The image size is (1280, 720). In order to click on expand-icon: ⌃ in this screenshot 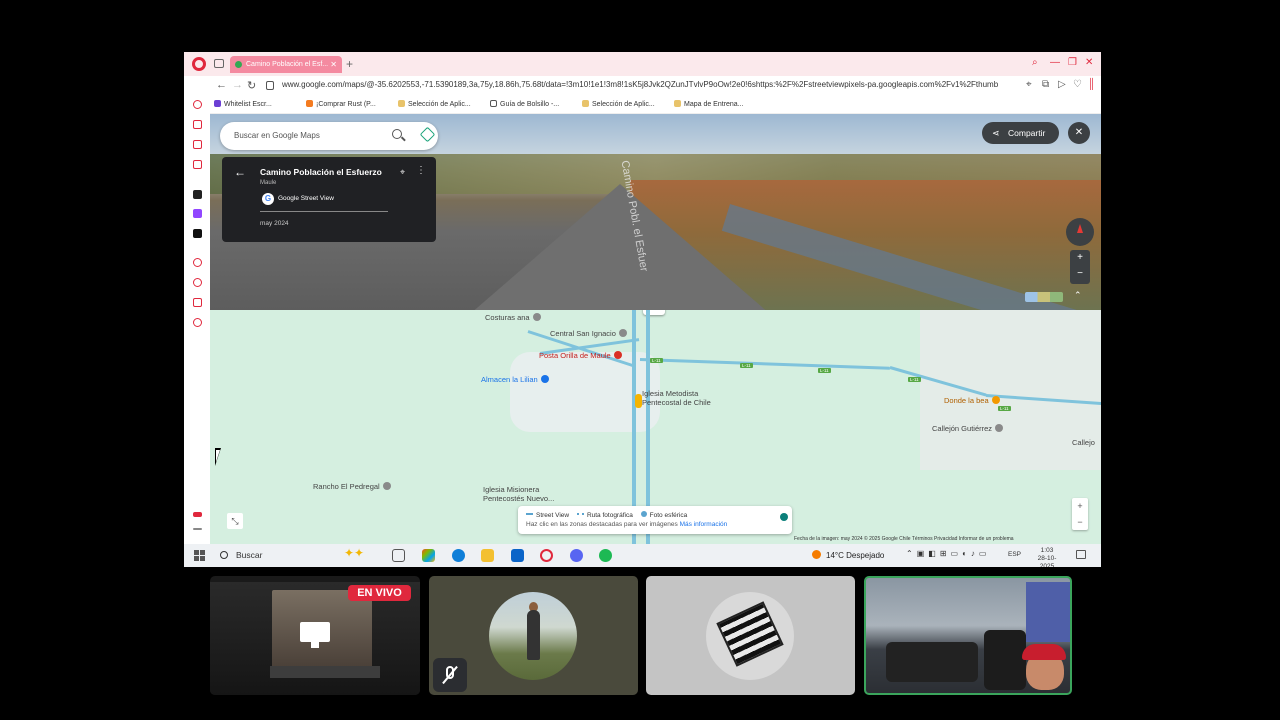, I will do `click(1078, 295)`.